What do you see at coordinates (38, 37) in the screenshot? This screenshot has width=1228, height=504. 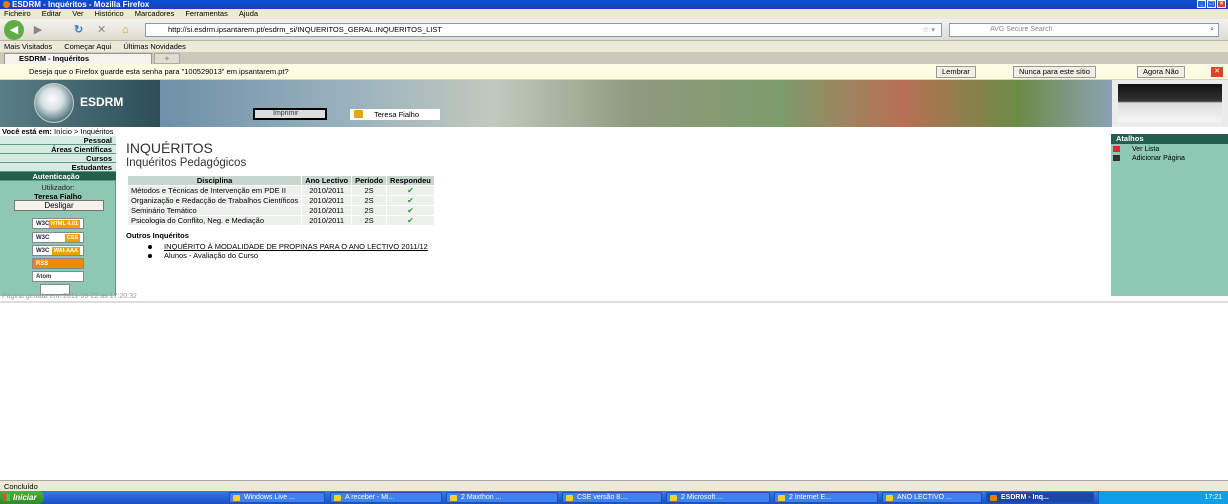 I see `forward-button: ▶ ▾` at bounding box center [38, 37].